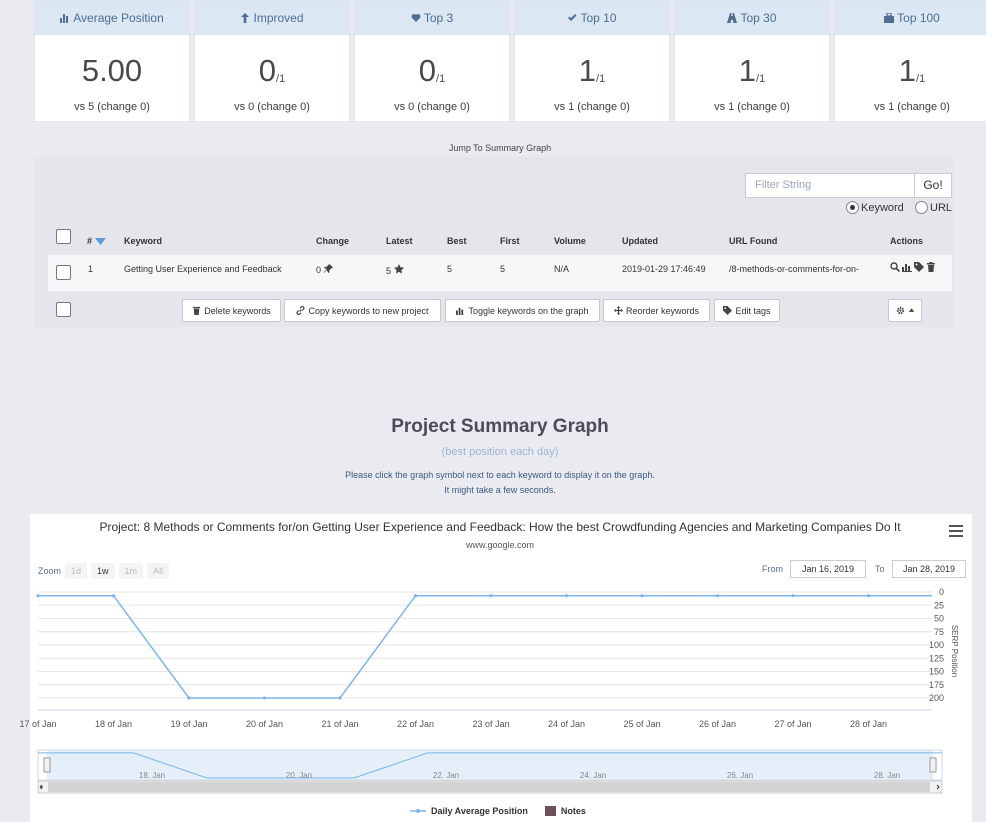  Describe the element at coordinates (828, 569) in the screenshot. I see `from-date-input: Jan 16, 2019` at that location.